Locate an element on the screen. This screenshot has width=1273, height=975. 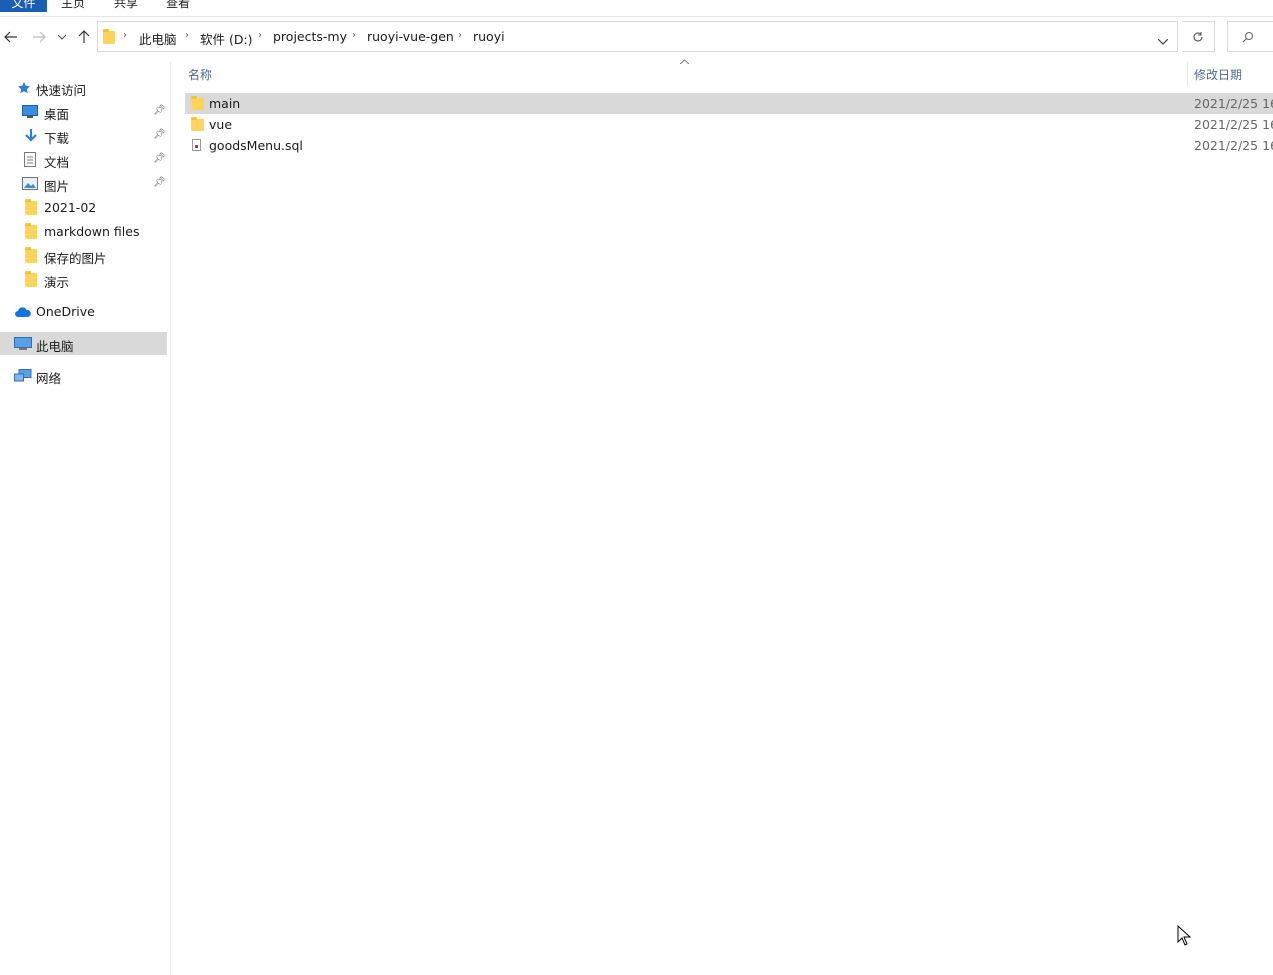
sidebar-item-label: 此电脑 is located at coordinates (55, 346).